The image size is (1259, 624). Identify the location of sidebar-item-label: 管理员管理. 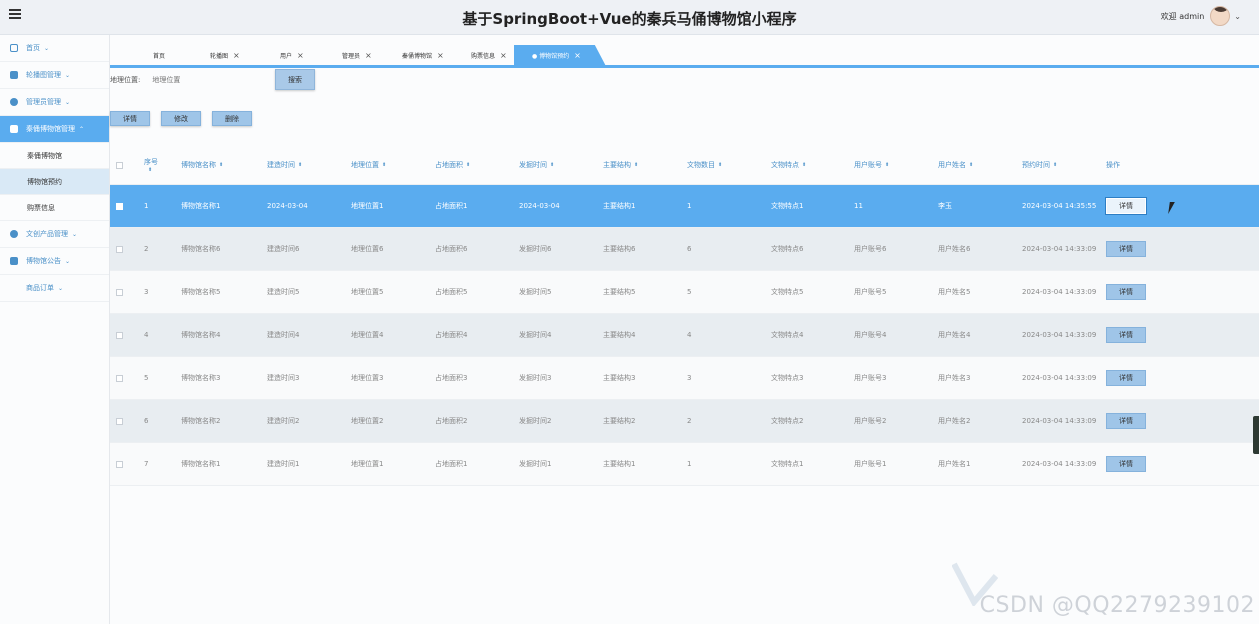
(43, 102).